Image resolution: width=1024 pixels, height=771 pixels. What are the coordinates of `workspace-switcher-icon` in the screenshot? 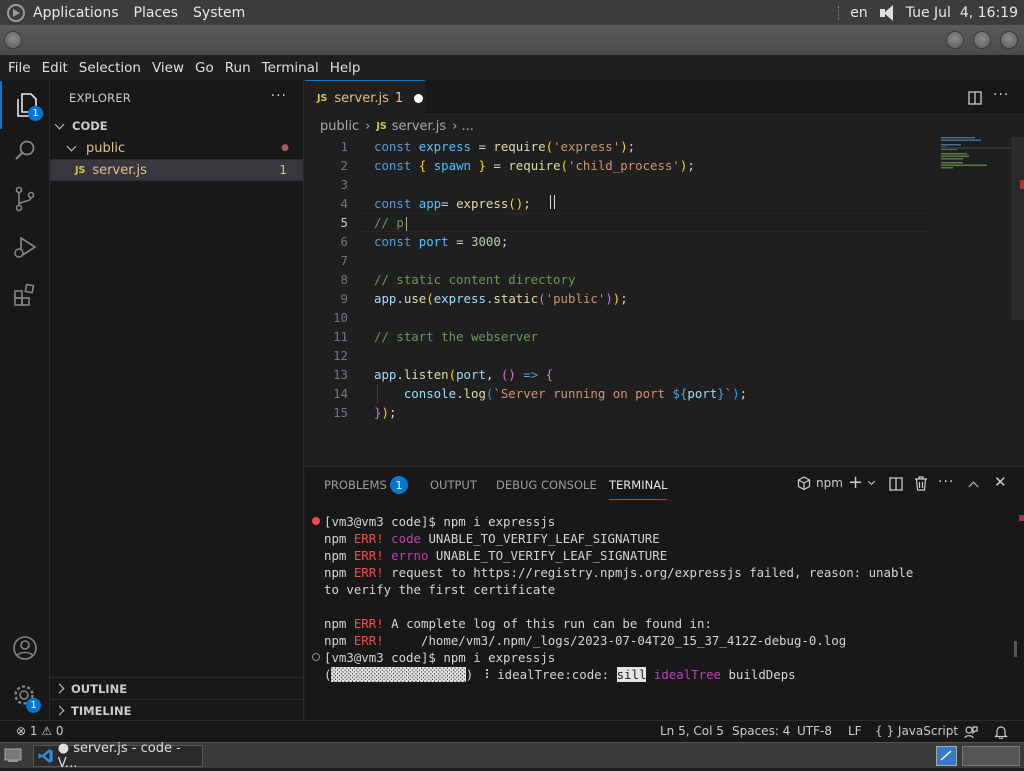 It's located at (946, 756).